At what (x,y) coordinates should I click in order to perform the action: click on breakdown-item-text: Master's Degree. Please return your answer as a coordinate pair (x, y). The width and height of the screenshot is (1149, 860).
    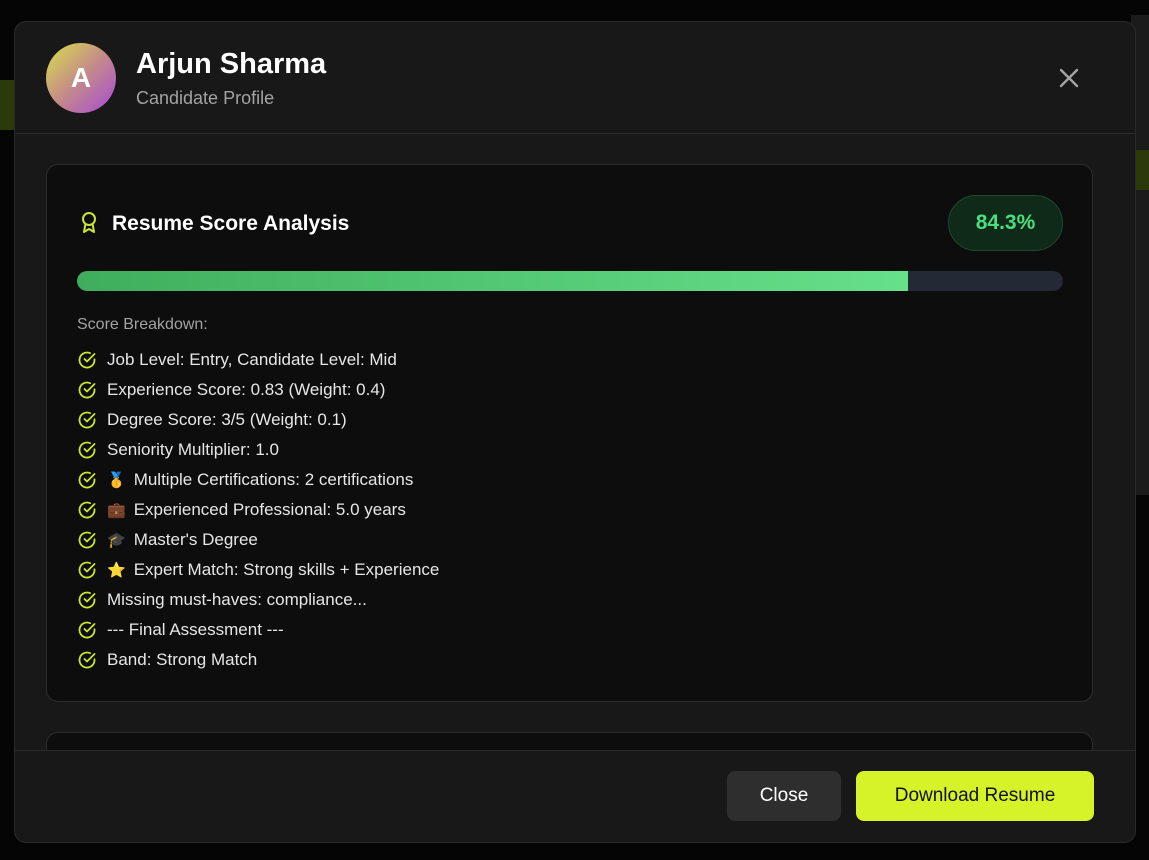
    Looking at the image, I should click on (195, 539).